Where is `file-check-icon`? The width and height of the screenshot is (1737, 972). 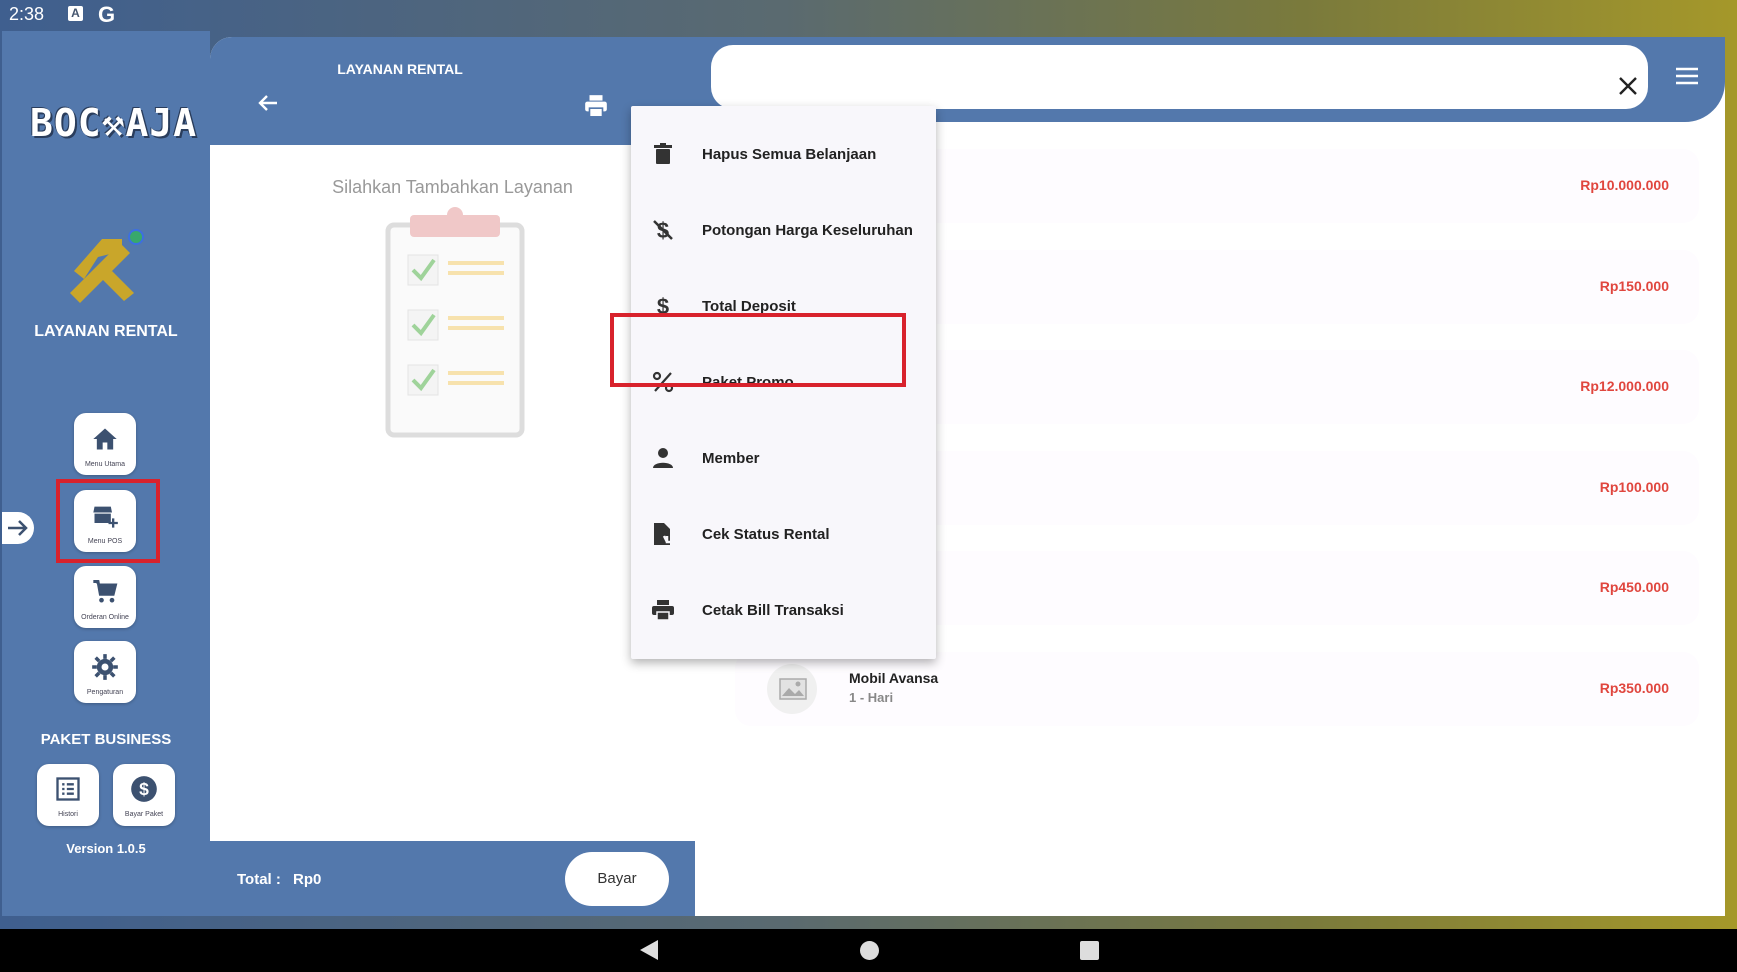
file-check-icon is located at coordinates (663, 534).